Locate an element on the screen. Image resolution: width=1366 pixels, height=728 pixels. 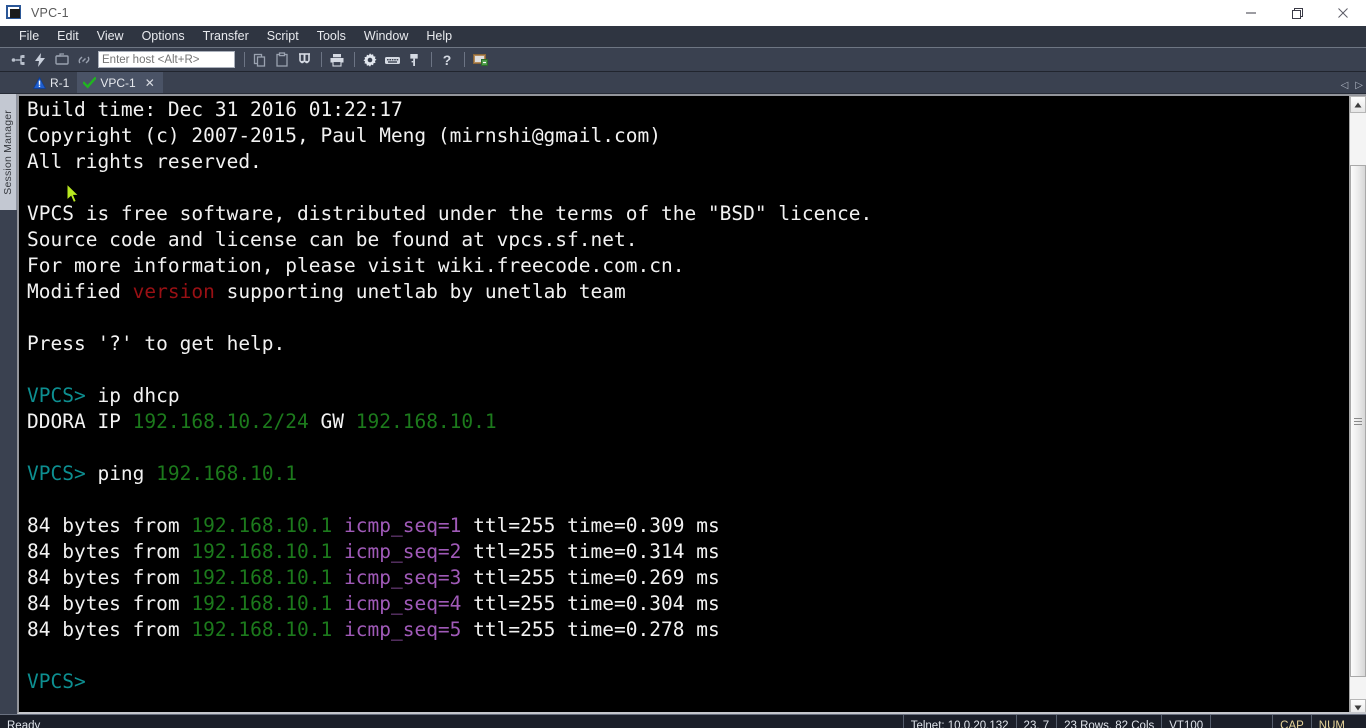
tab-next-icon: ▷ is located at coordinates (1359, 85).